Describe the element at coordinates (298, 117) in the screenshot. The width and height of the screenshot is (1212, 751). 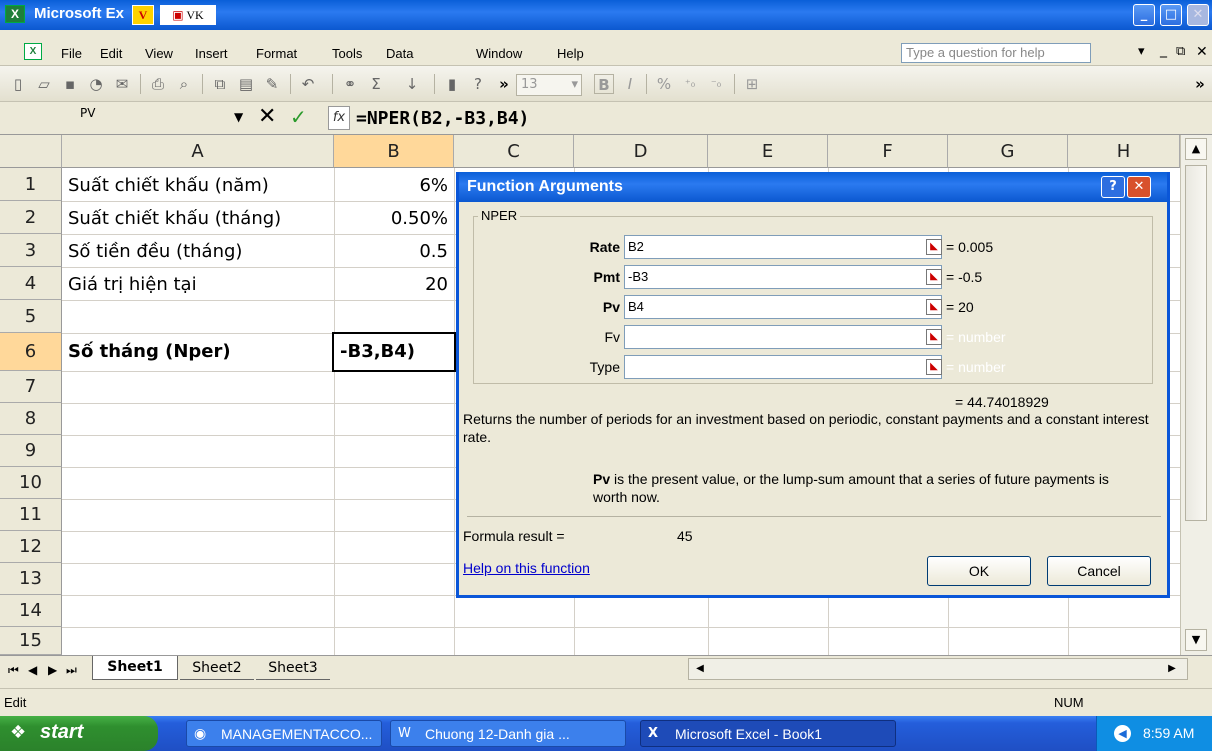
I see `confirm-edit-icon: ✓` at that location.